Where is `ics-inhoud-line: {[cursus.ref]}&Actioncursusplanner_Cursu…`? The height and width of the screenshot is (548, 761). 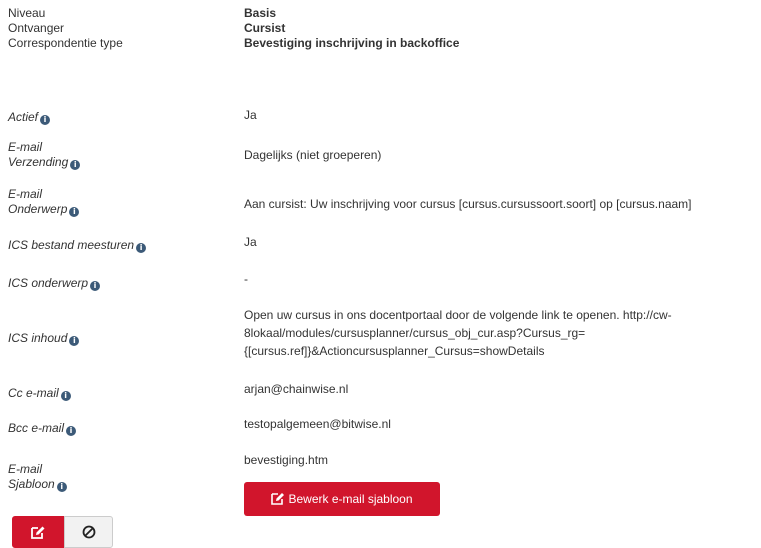
ics-inhoud-line: {[cursus.ref]}&Actioncursusplanner_Cursu… is located at coordinates (394, 351).